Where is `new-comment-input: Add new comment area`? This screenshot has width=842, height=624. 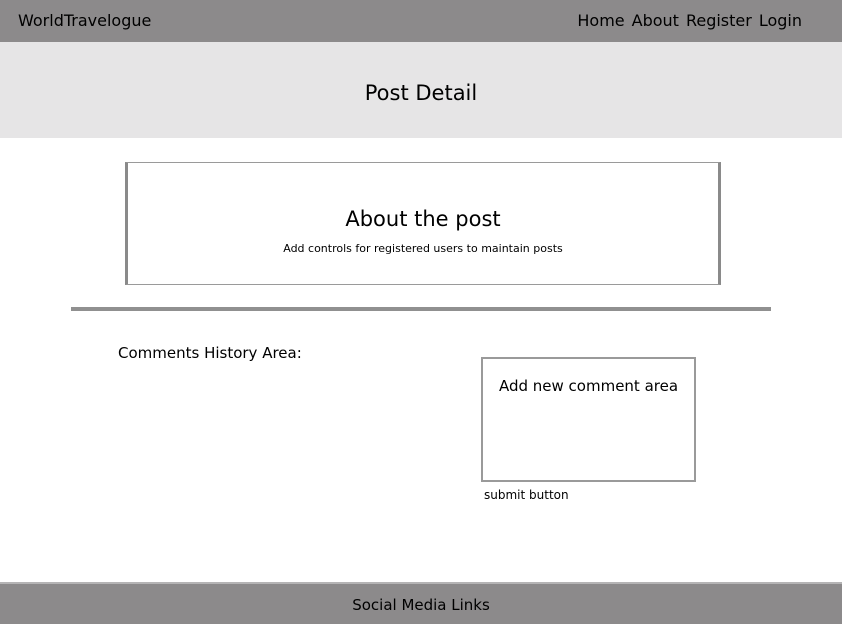
new-comment-input: Add new comment area is located at coordinates (588, 419).